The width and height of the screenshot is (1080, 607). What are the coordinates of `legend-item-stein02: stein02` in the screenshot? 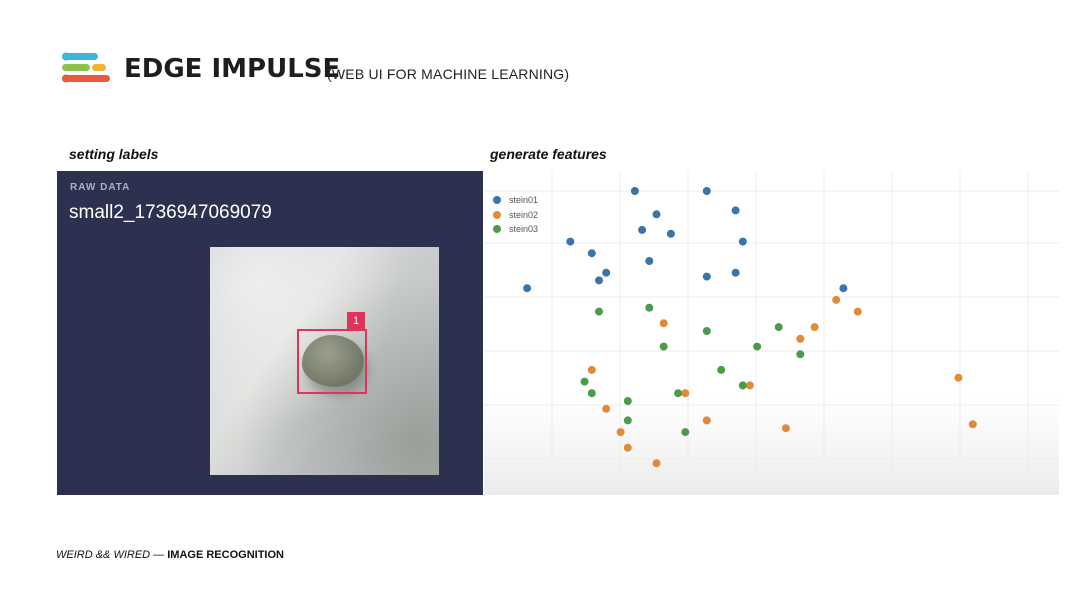 It's located at (515, 215).